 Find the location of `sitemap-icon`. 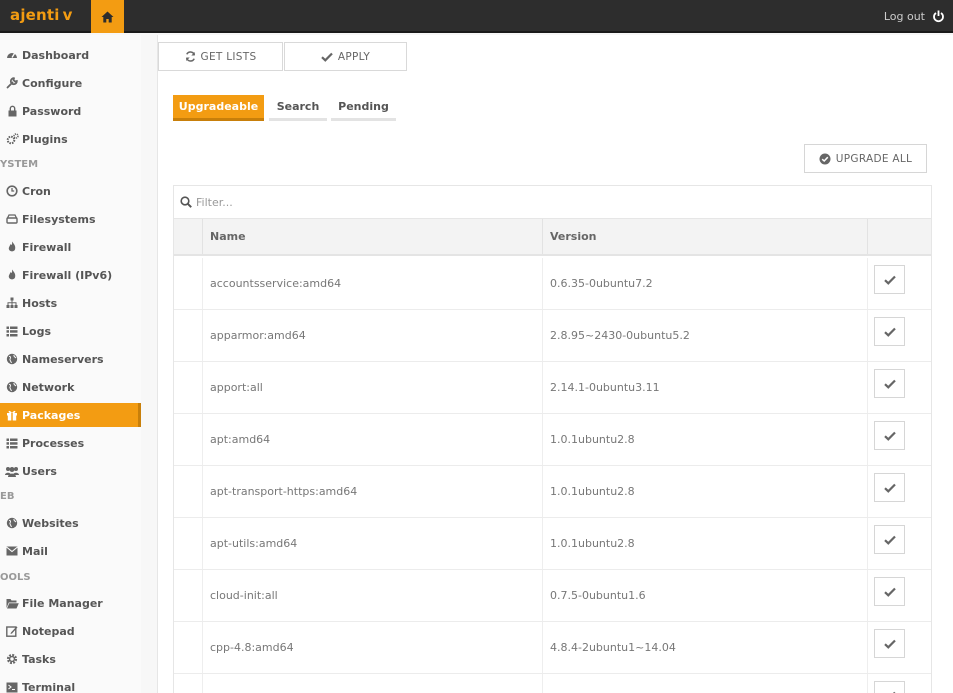

sitemap-icon is located at coordinates (12, 303).